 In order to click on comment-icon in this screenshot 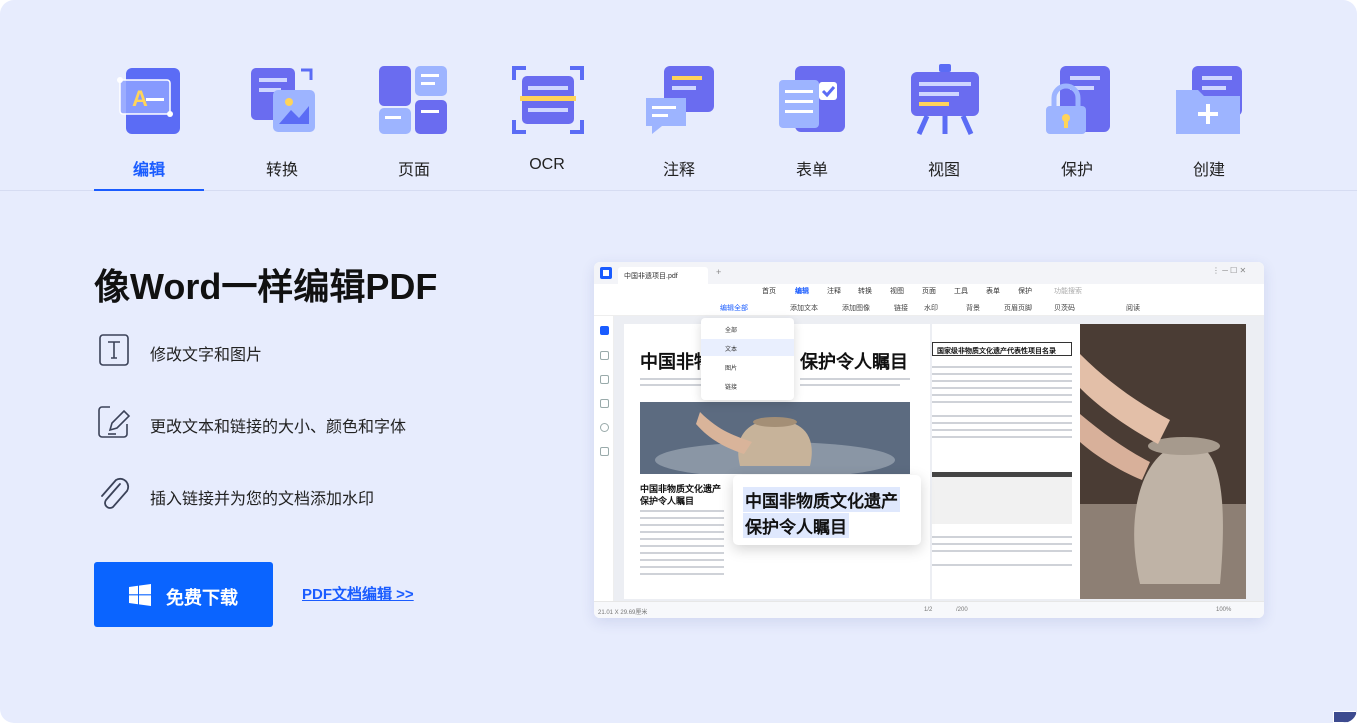, I will do `click(604, 379)`.